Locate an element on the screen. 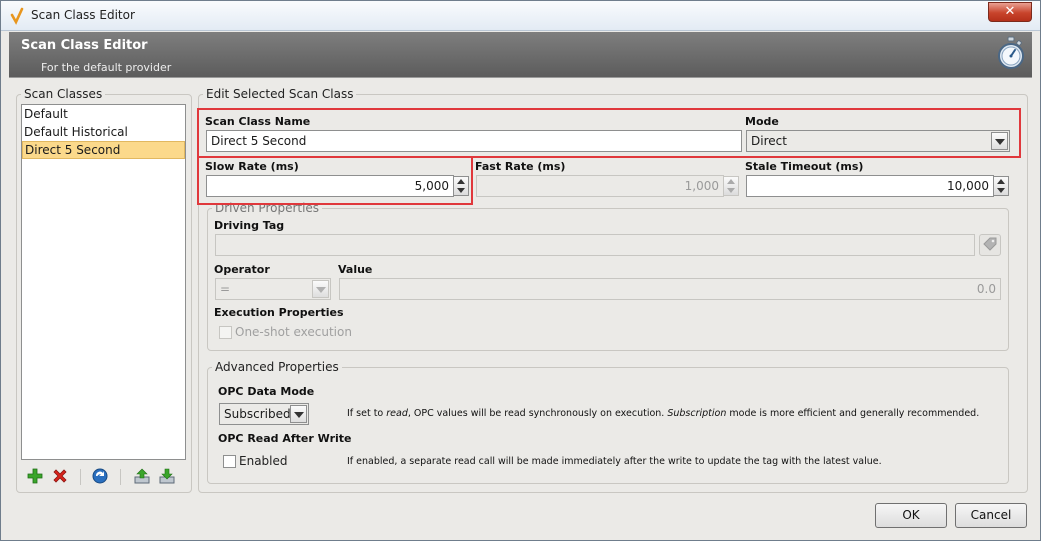 This screenshot has height=541, width=1041. scan-classes-legend: Scan Classes is located at coordinates (63, 94).